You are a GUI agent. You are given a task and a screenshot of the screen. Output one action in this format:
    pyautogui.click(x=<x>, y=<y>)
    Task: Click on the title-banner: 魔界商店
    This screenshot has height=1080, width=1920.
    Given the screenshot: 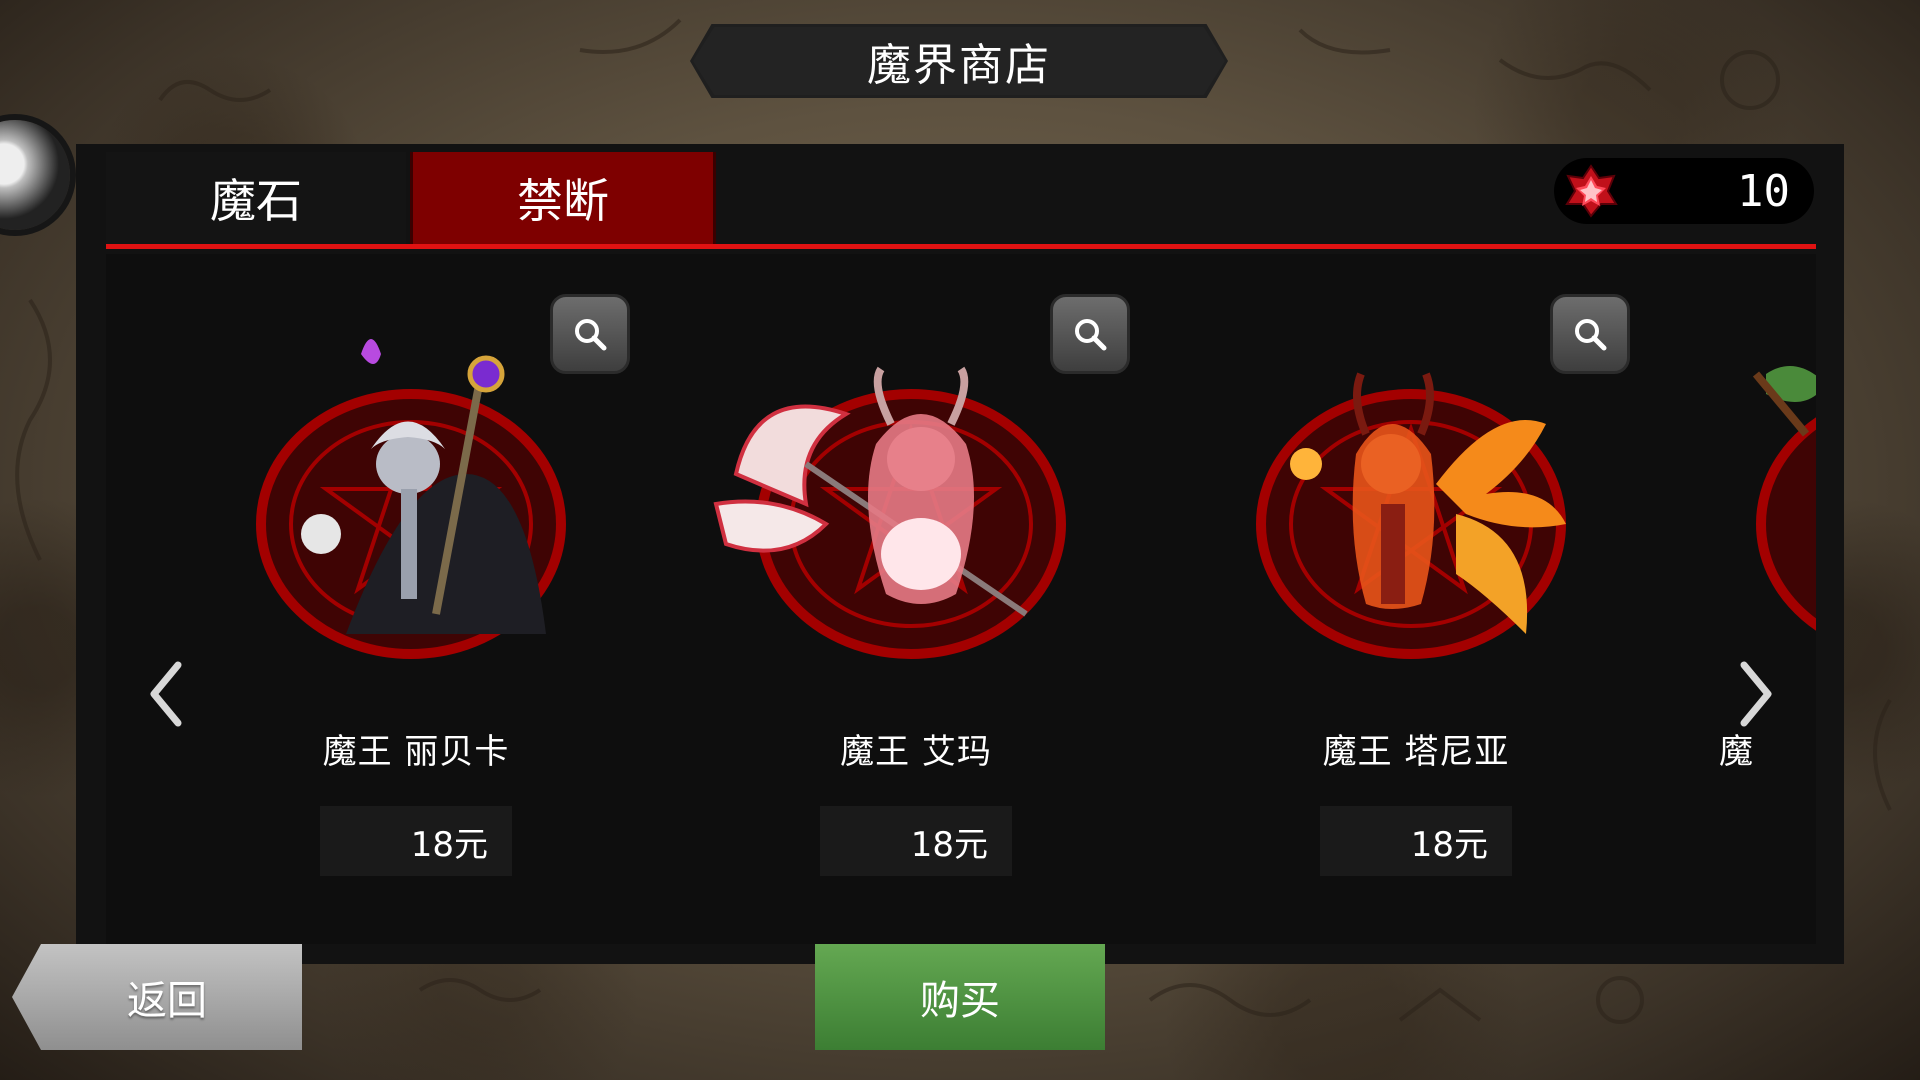 What is the action you would take?
    pyautogui.click(x=959, y=61)
    